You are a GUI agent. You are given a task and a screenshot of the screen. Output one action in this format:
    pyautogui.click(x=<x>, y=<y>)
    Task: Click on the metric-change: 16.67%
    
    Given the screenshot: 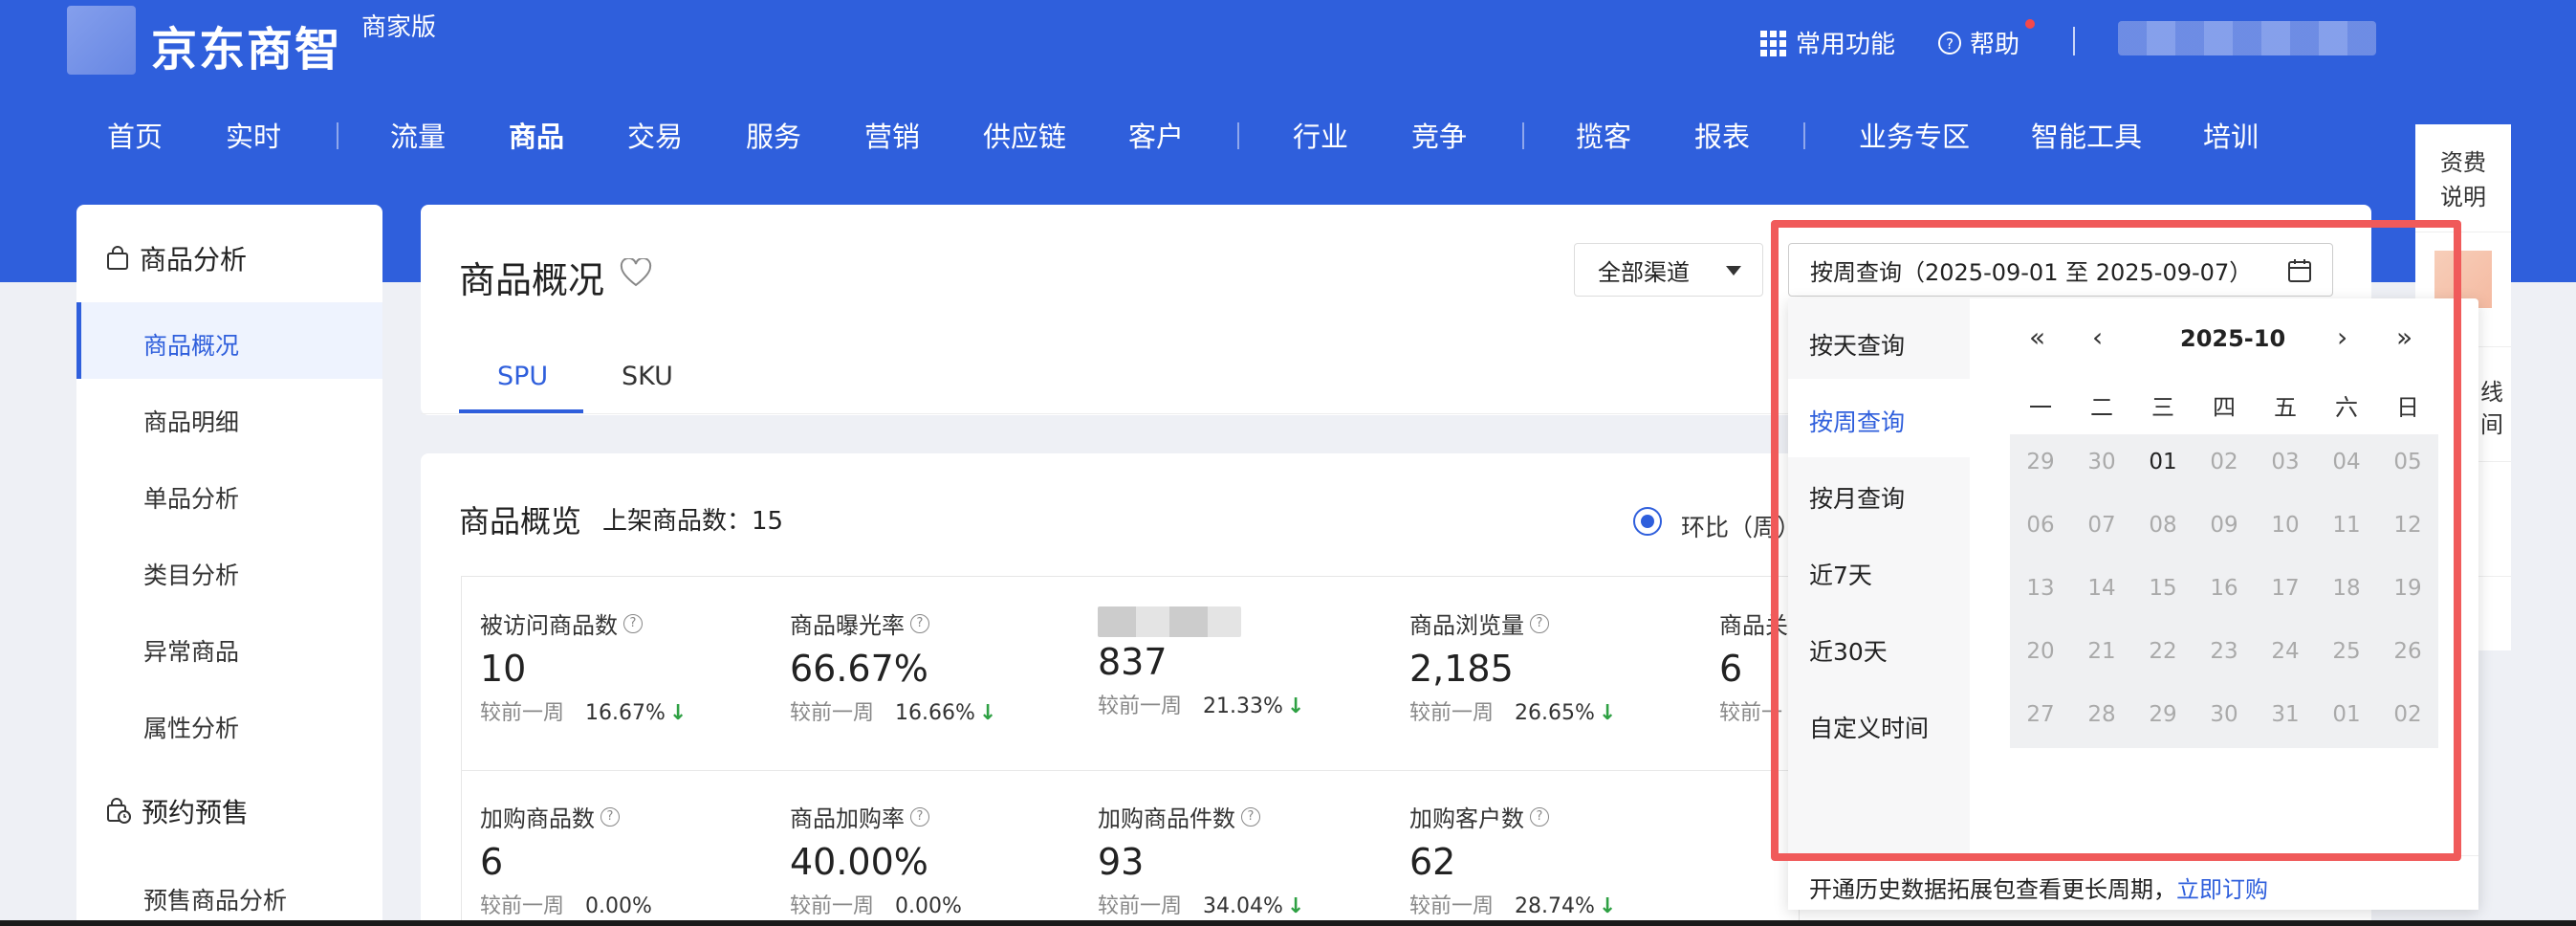 What is the action you would take?
    pyautogui.click(x=625, y=713)
    